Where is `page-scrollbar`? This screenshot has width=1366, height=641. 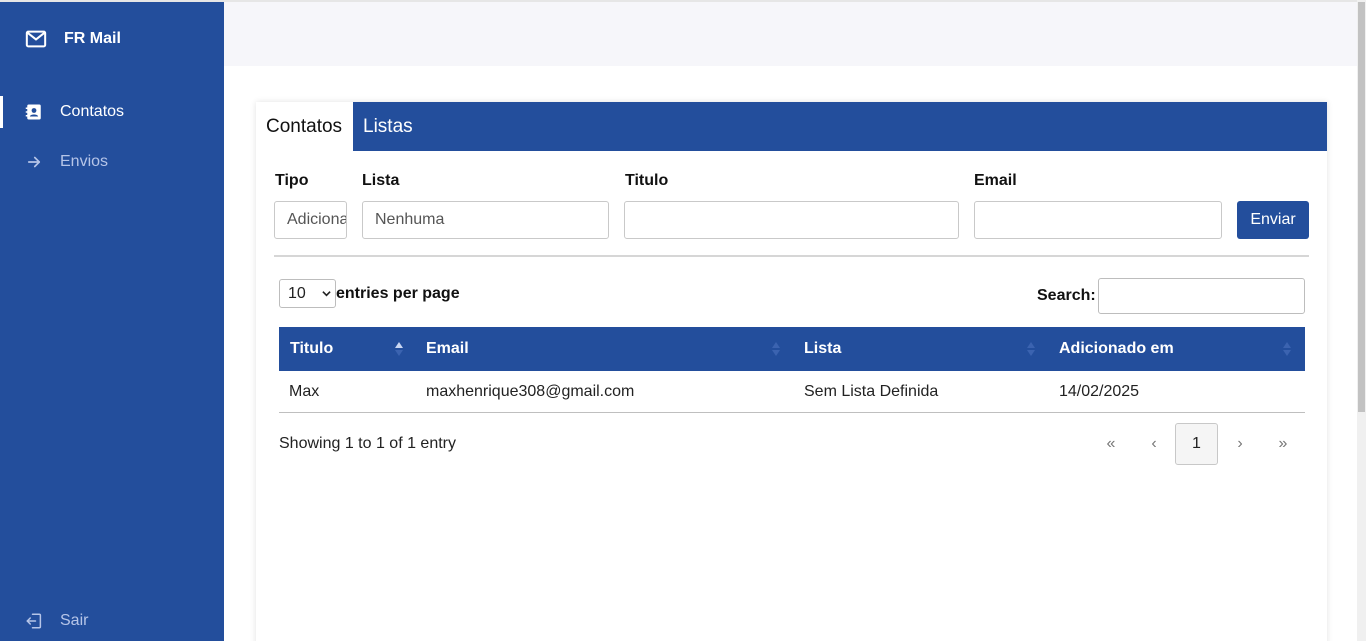 page-scrollbar is located at coordinates (1361, 320).